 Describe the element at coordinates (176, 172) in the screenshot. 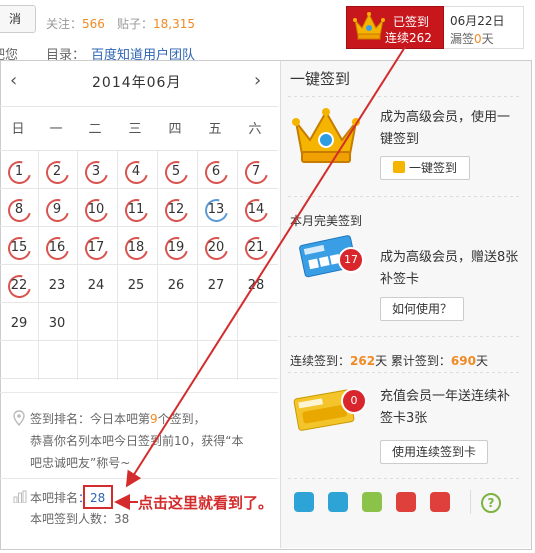

I see `calendar-day: 5` at that location.